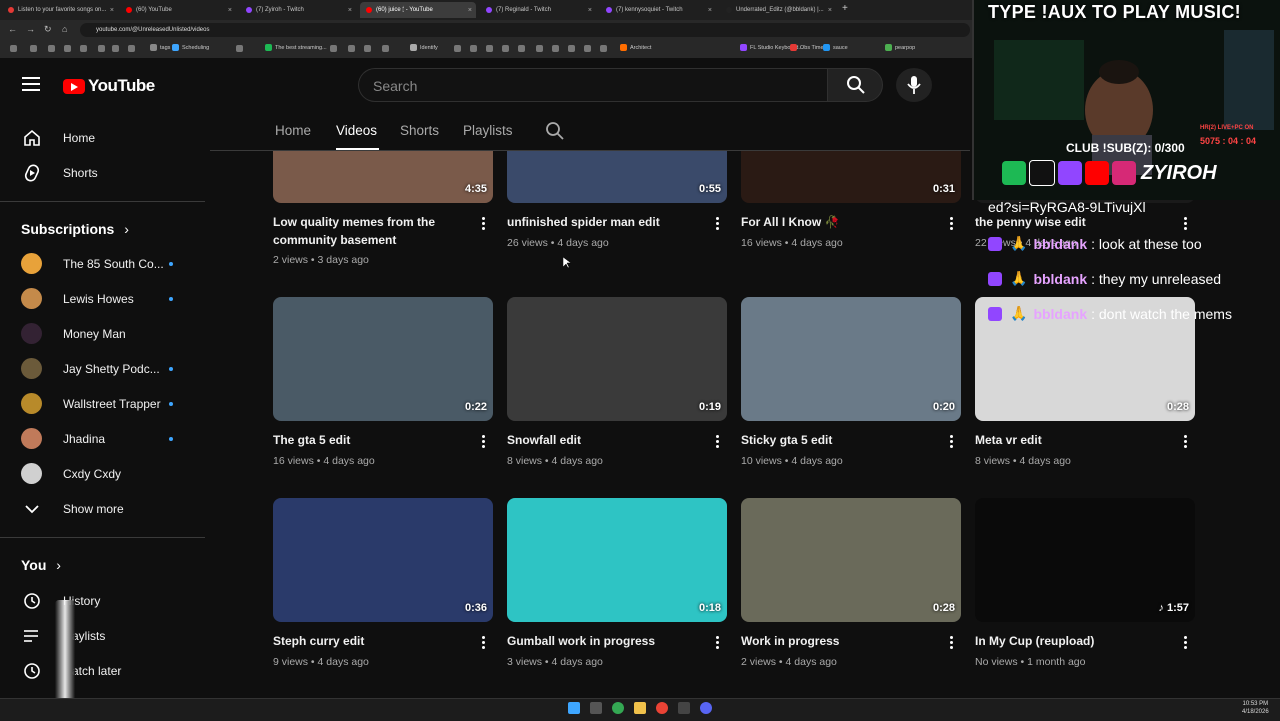 The height and width of the screenshot is (721, 1280). I want to click on video-card: 0:28 Work in progress 2 views • 4 days ago, so click(852, 593).